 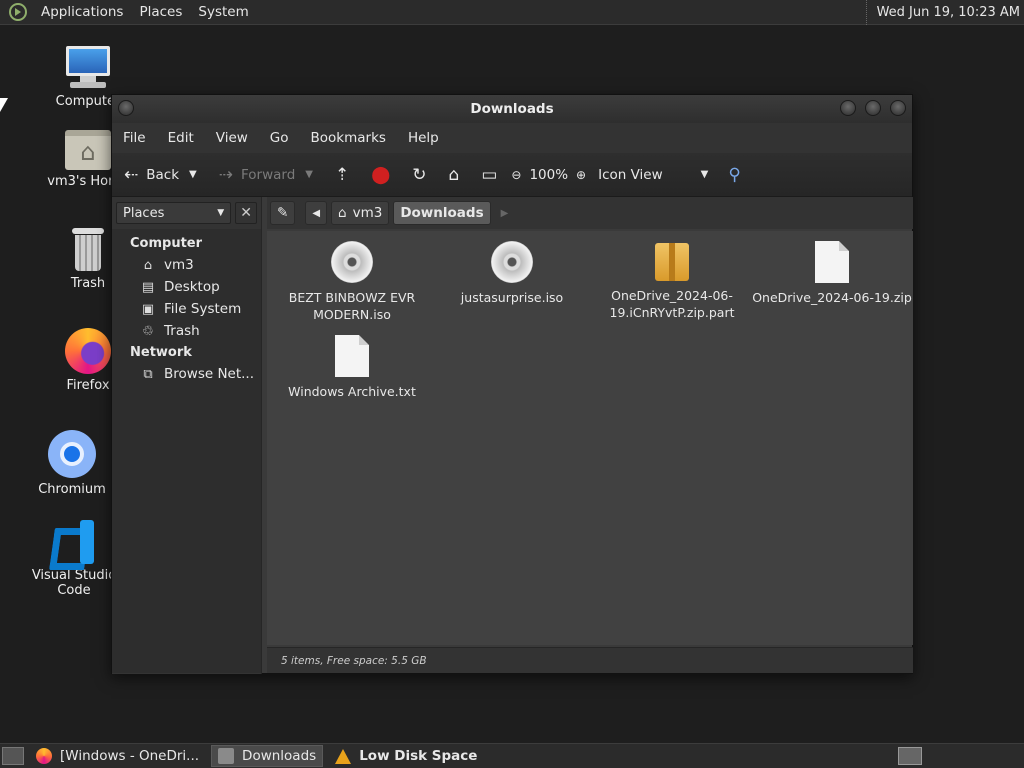 I want to click on sidebar-header: Places ▼ ✕, so click(x=186, y=213).